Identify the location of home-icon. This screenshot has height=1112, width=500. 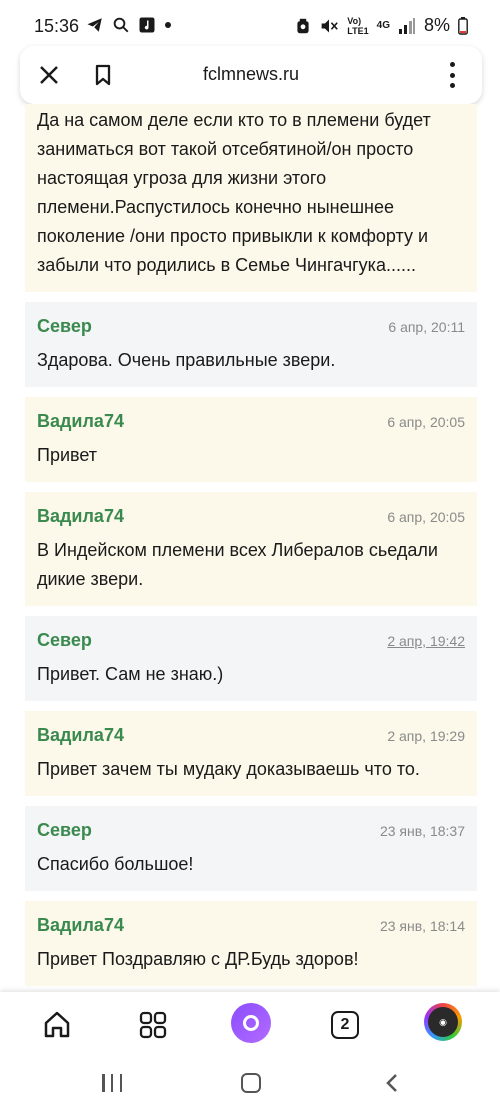
(57, 1024).